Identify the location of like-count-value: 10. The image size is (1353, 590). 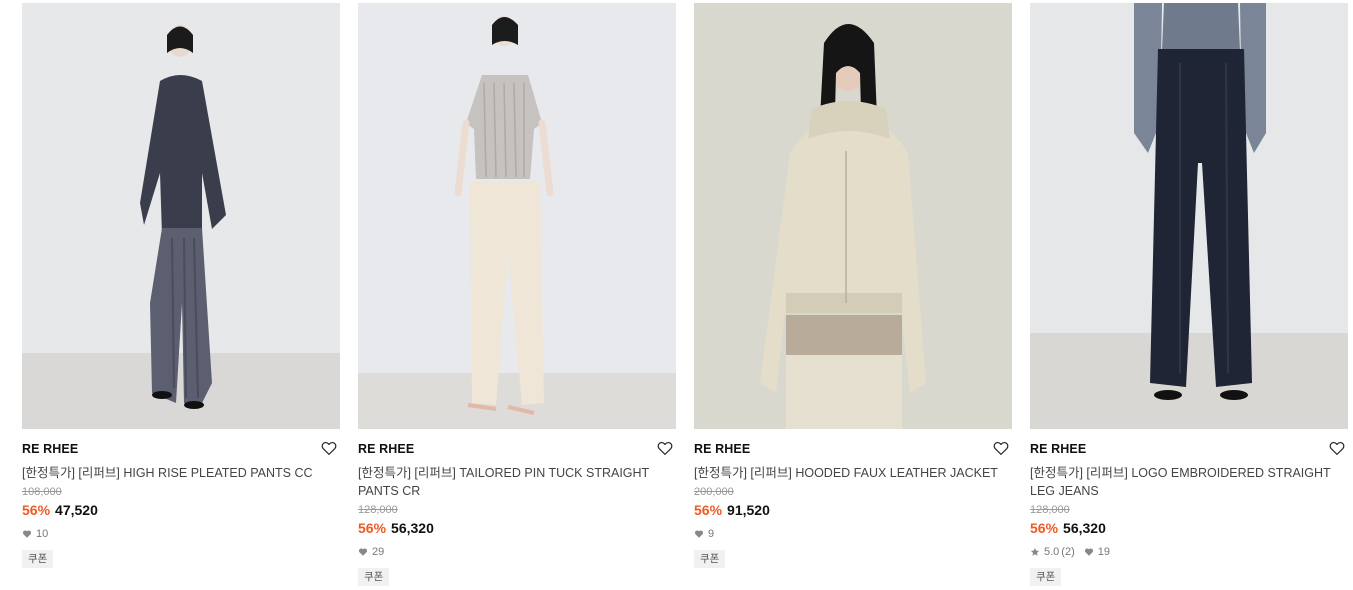
(42, 534).